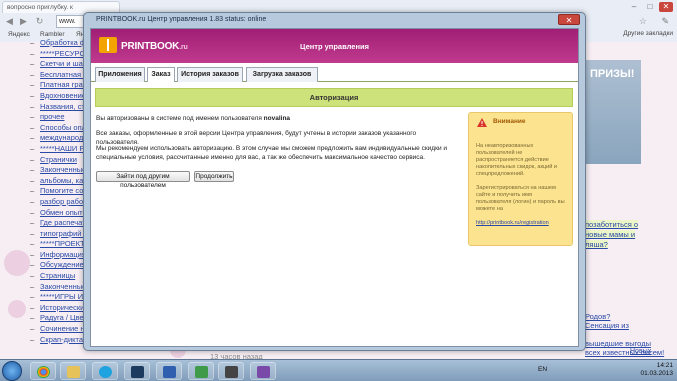  I want to click on back-icon: ◀, so click(9, 21).